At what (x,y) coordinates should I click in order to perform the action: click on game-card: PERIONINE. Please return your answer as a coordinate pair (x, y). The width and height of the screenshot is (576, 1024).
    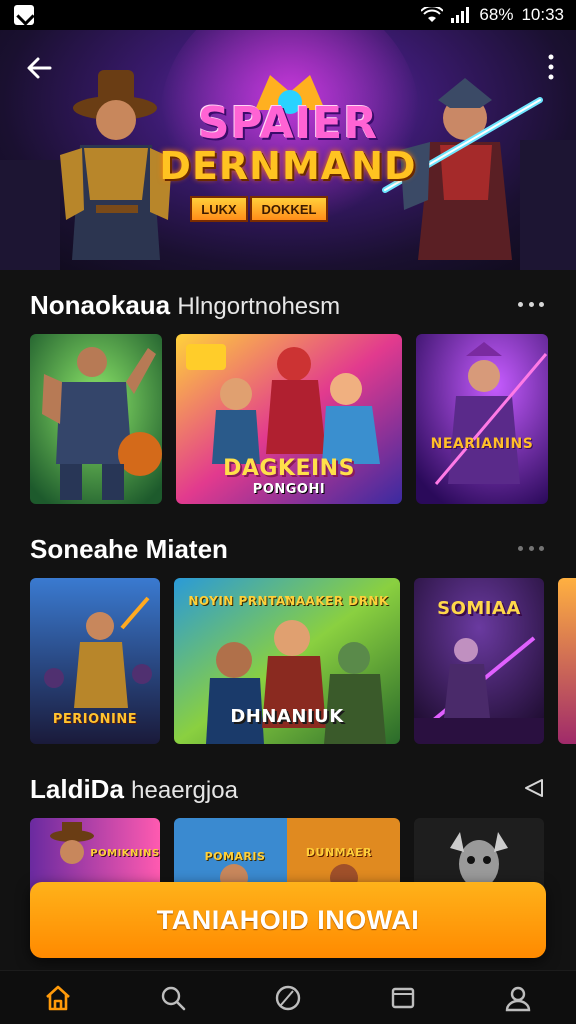
    Looking at the image, I should click on (95, 661).